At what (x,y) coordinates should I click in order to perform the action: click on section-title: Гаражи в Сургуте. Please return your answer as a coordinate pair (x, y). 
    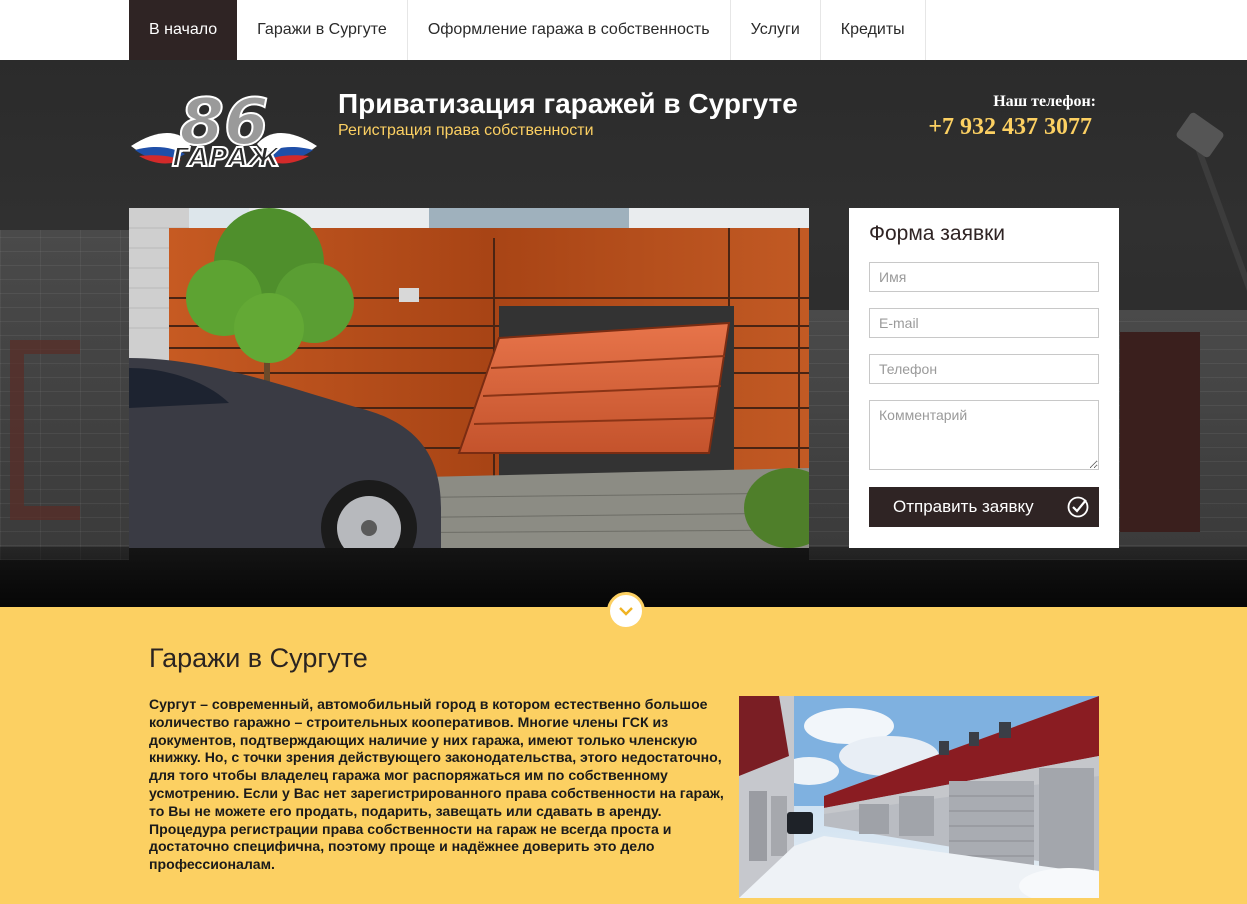
    Looking at the image, I should click on (258, 658).